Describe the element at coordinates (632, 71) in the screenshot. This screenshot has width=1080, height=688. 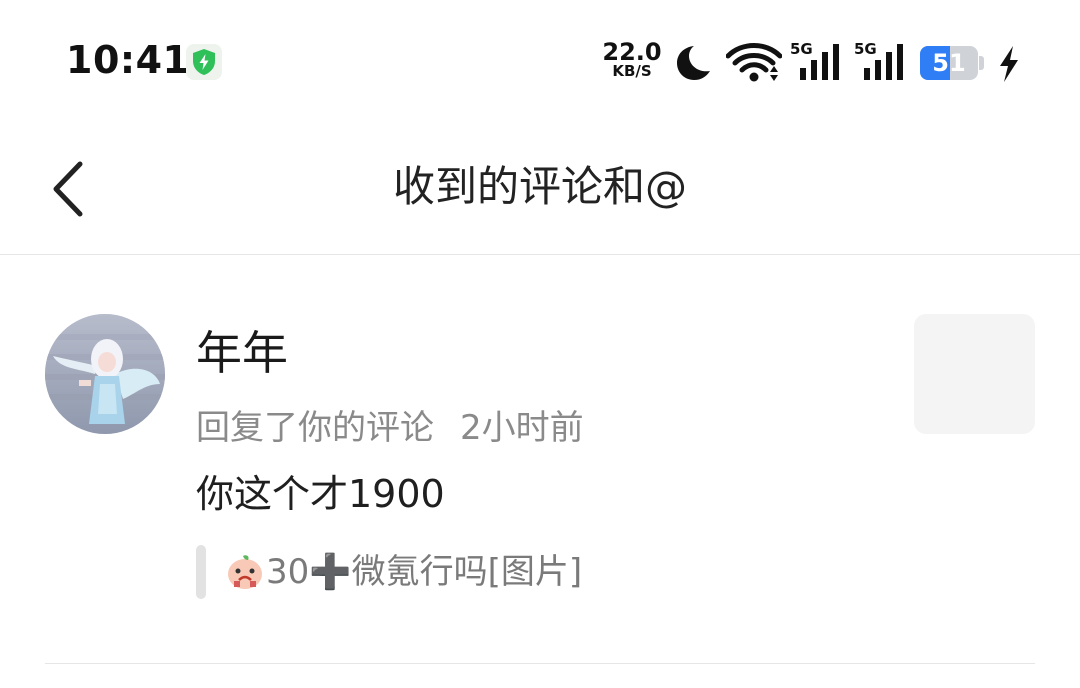
I see `network-speed-unit: KB/S` at that location.